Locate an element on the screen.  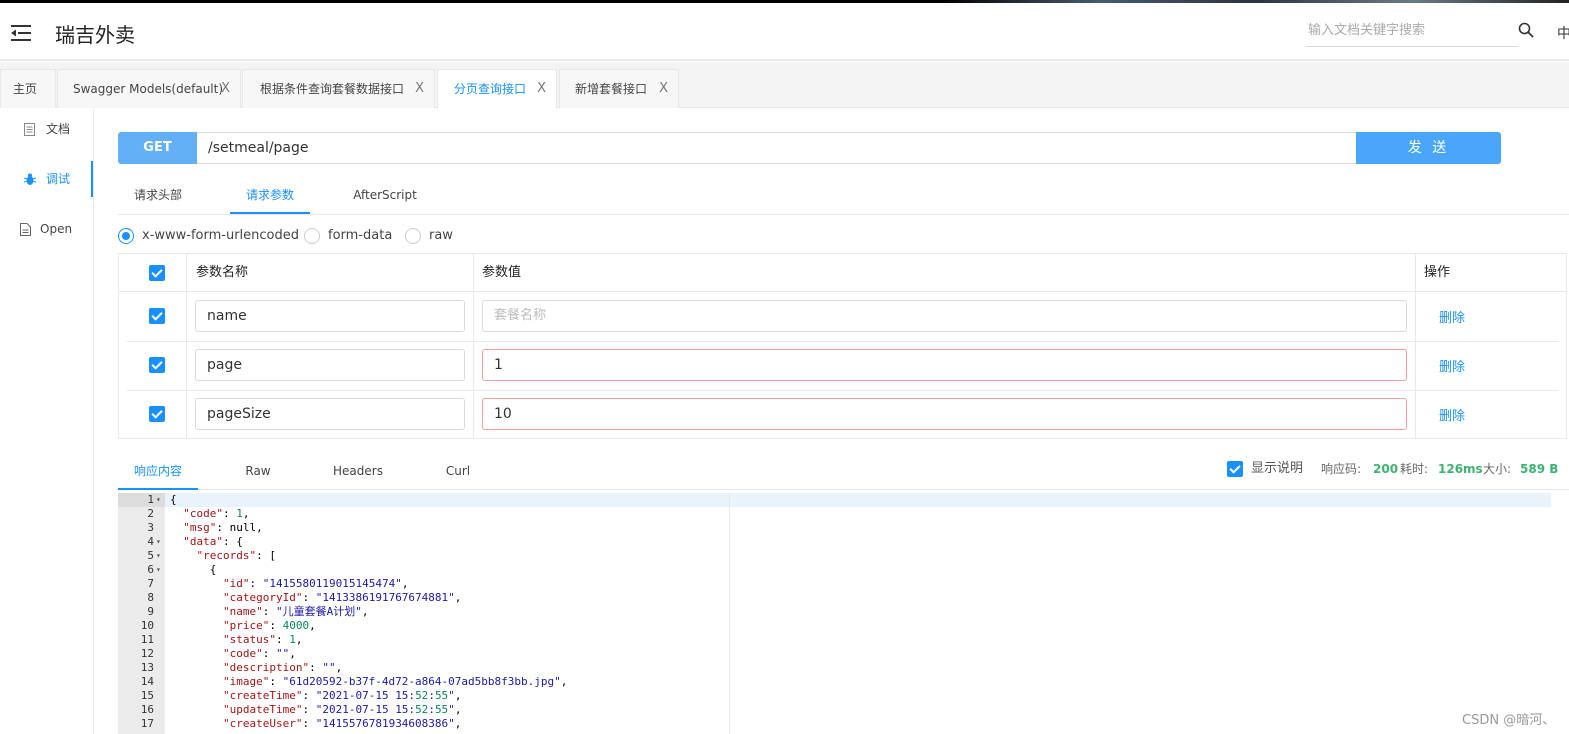
request-tabs: 请求头部 请求参数 AfterScript is located at coordinates (843, 196).